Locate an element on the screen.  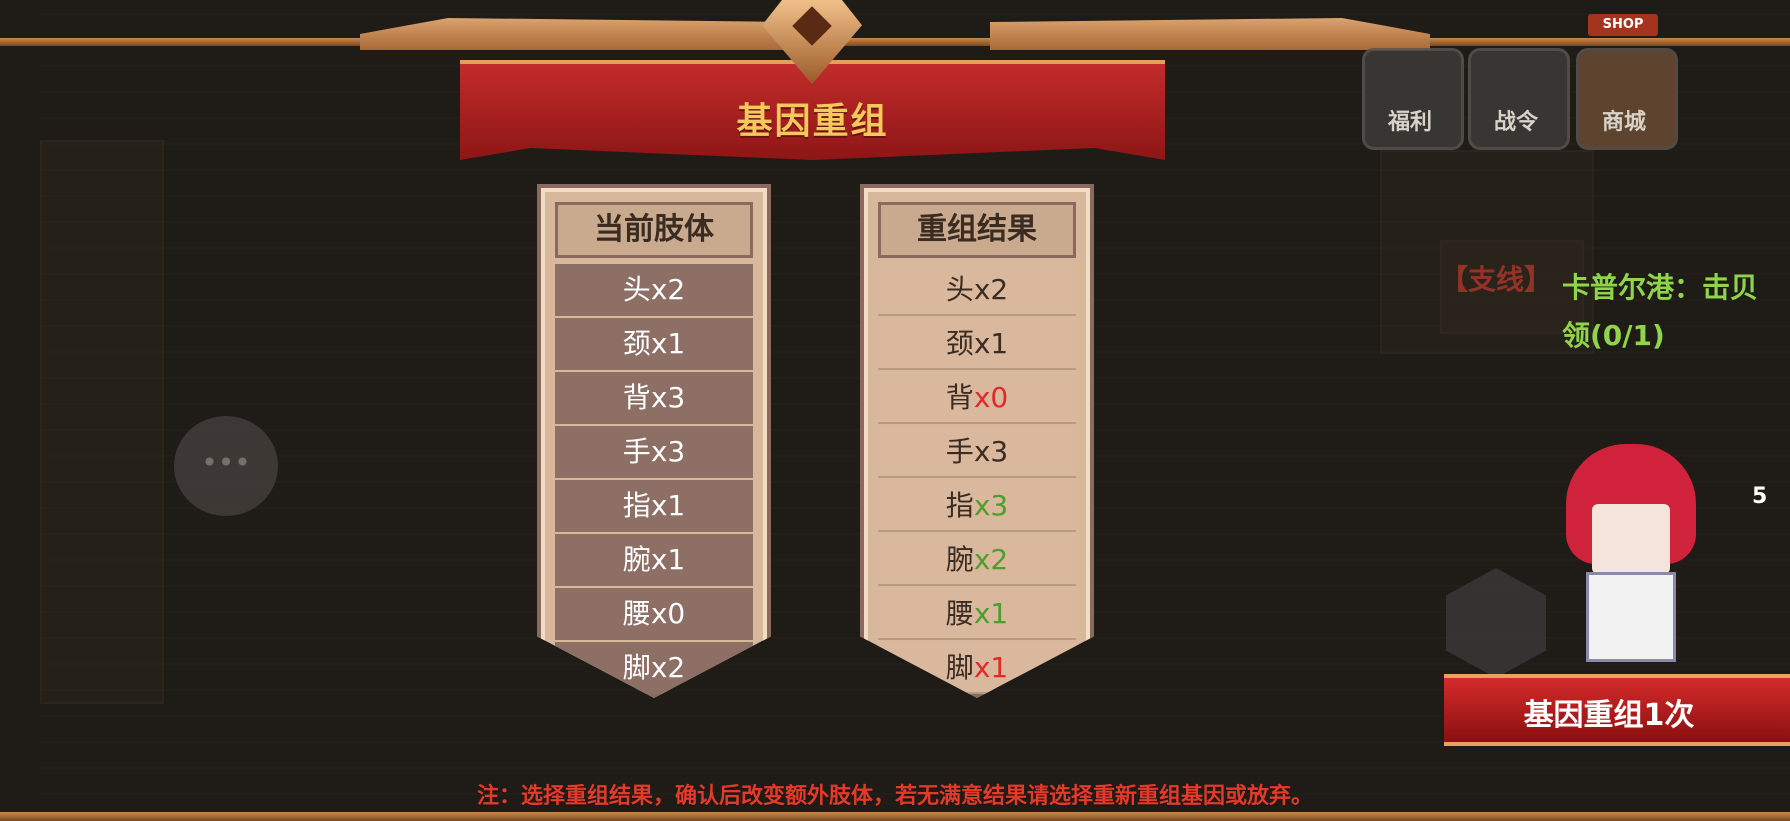
item-count-badge: 5 is located at coordinates (1760, 496).